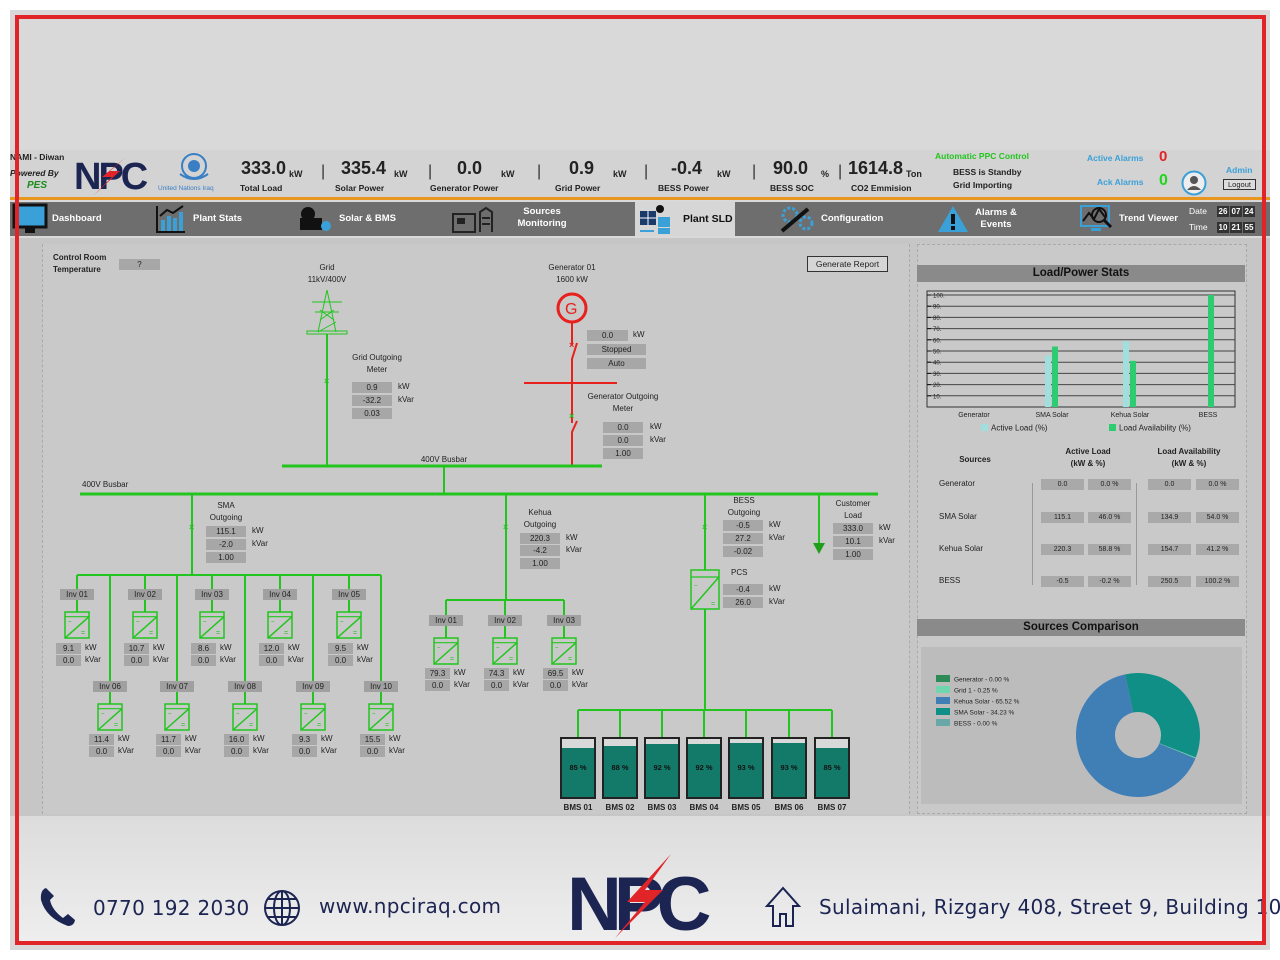 This screenshot has height=960, width=1280. Describe the element at coordinates (578, 188) in the screenshot. I see `stat-label: Grid Power` at that location.